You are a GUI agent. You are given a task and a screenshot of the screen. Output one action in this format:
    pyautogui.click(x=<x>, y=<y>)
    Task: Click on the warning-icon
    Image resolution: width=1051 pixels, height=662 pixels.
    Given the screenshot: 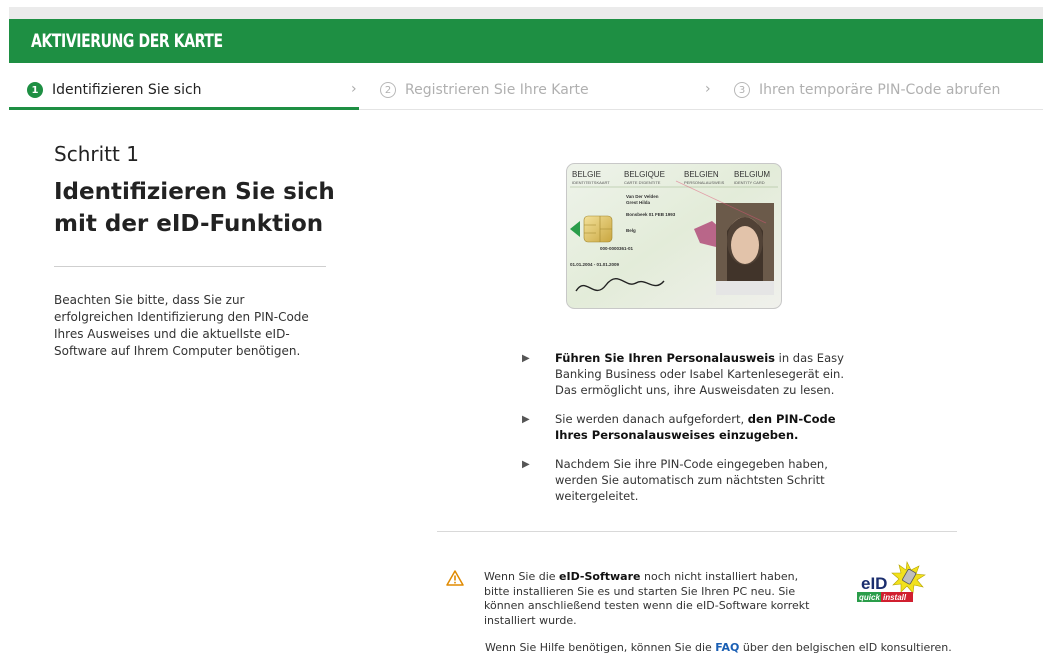 What is the action you would take?
    pyautogui.click(x=465, y=599)
    